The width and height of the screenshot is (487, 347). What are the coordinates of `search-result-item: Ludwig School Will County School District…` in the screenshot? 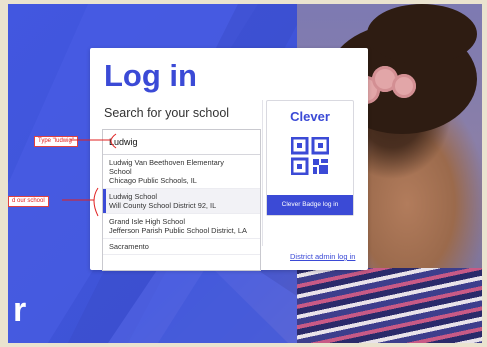 It's located at (181, 201).